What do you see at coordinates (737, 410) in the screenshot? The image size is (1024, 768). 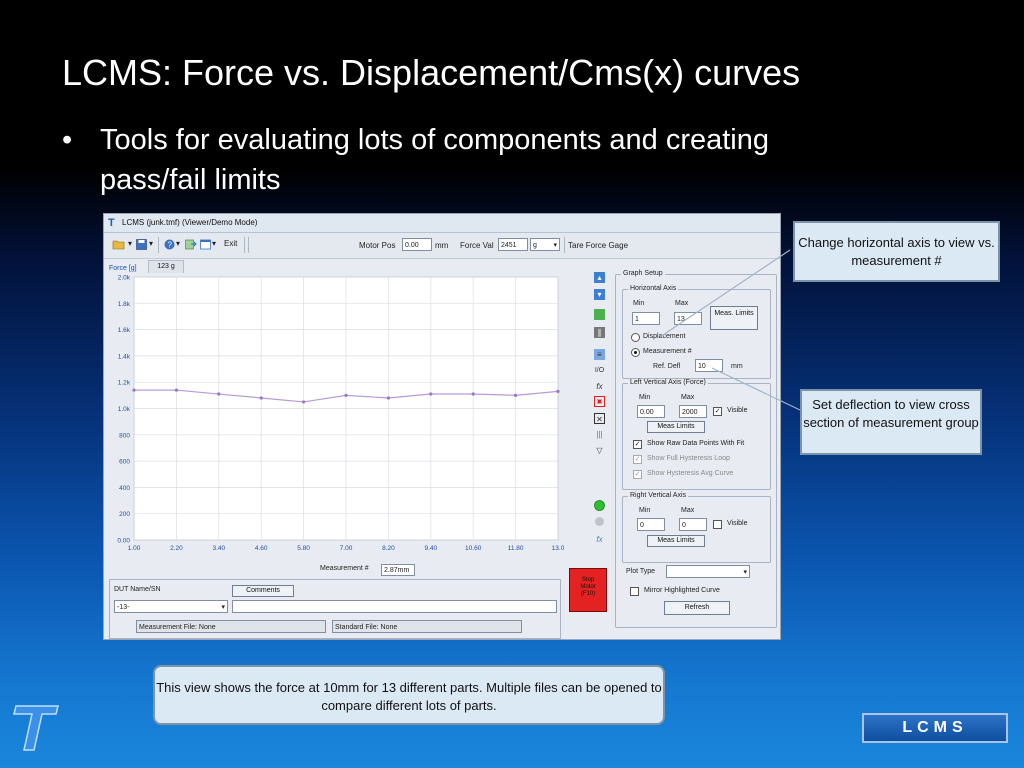 I see `l-visible-label: Visible` at bounding box center [737, 410].